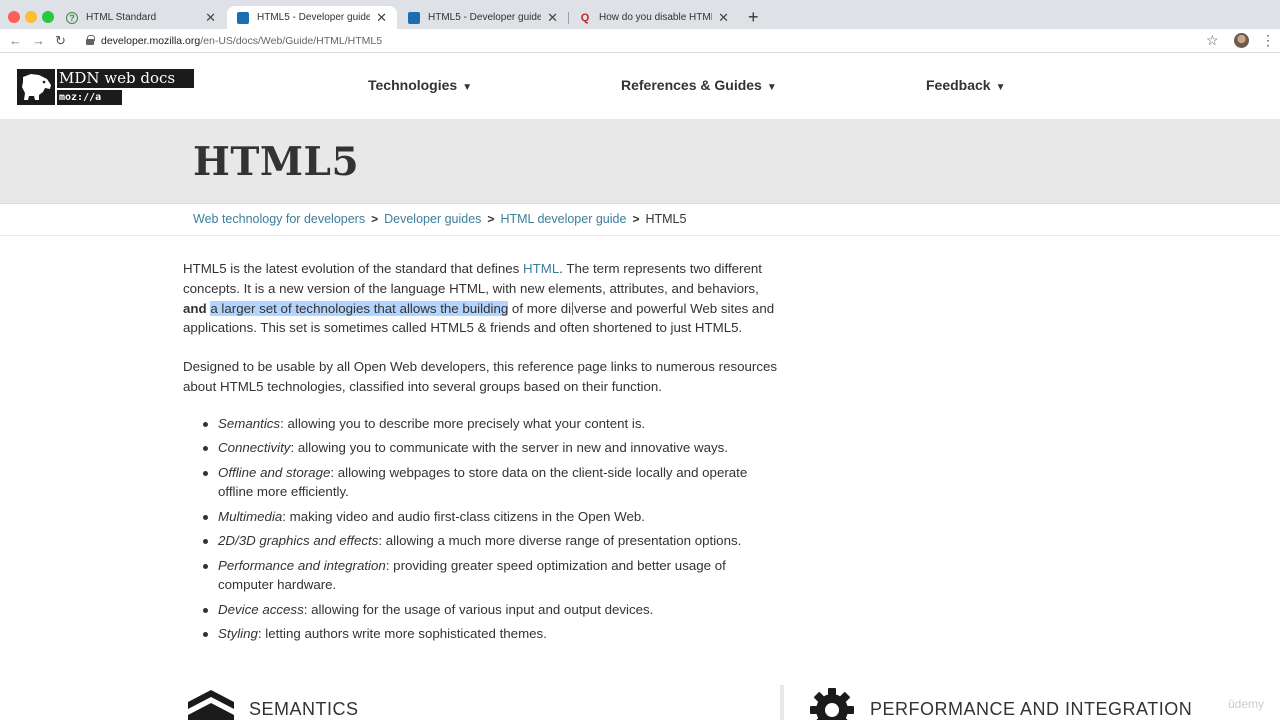  What do you see at coordinates (211, 705) in the screenshot?
I see `semantics-chevrons-icon` at bounding box center [211, 705].